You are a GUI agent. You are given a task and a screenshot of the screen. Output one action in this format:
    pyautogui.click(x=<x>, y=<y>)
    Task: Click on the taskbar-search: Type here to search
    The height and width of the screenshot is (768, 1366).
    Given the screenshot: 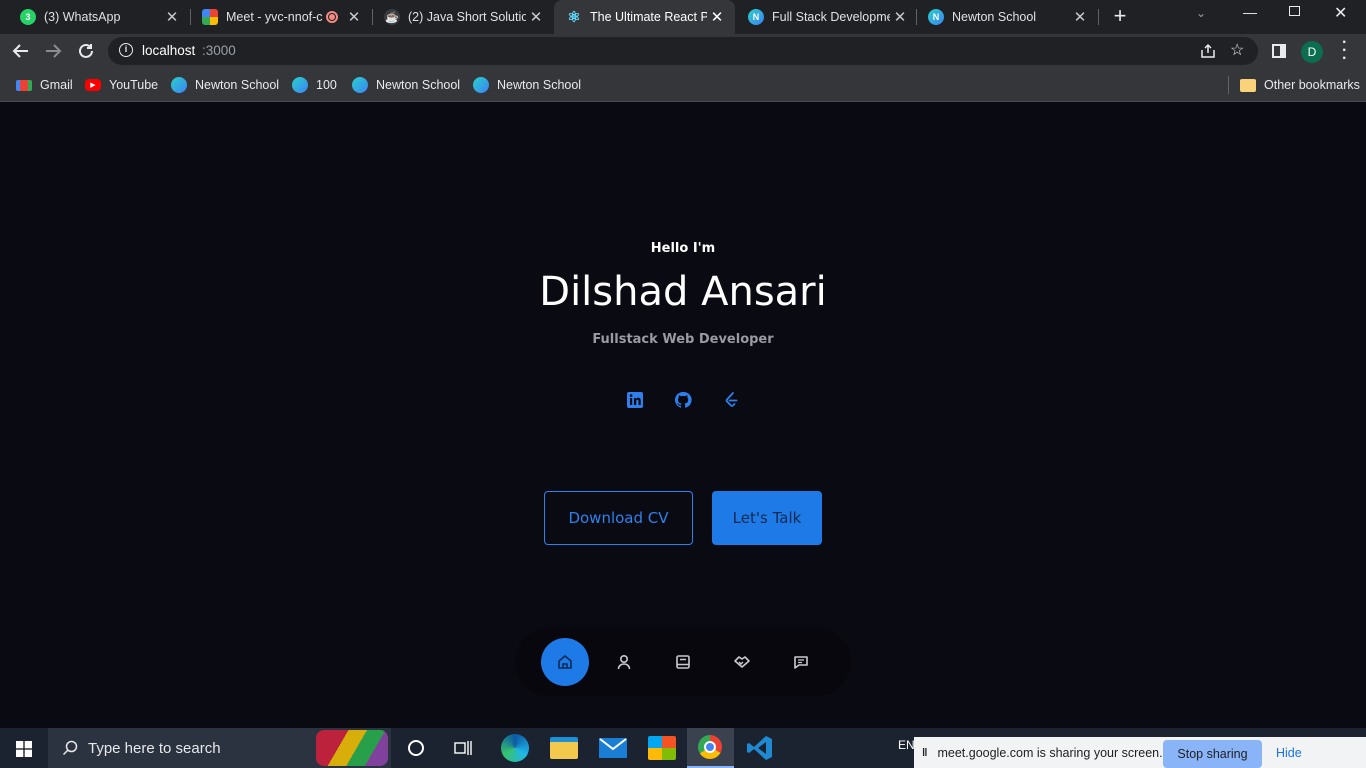 What is the action you would take?
    pyautogui.click(x=219, y=748)
    